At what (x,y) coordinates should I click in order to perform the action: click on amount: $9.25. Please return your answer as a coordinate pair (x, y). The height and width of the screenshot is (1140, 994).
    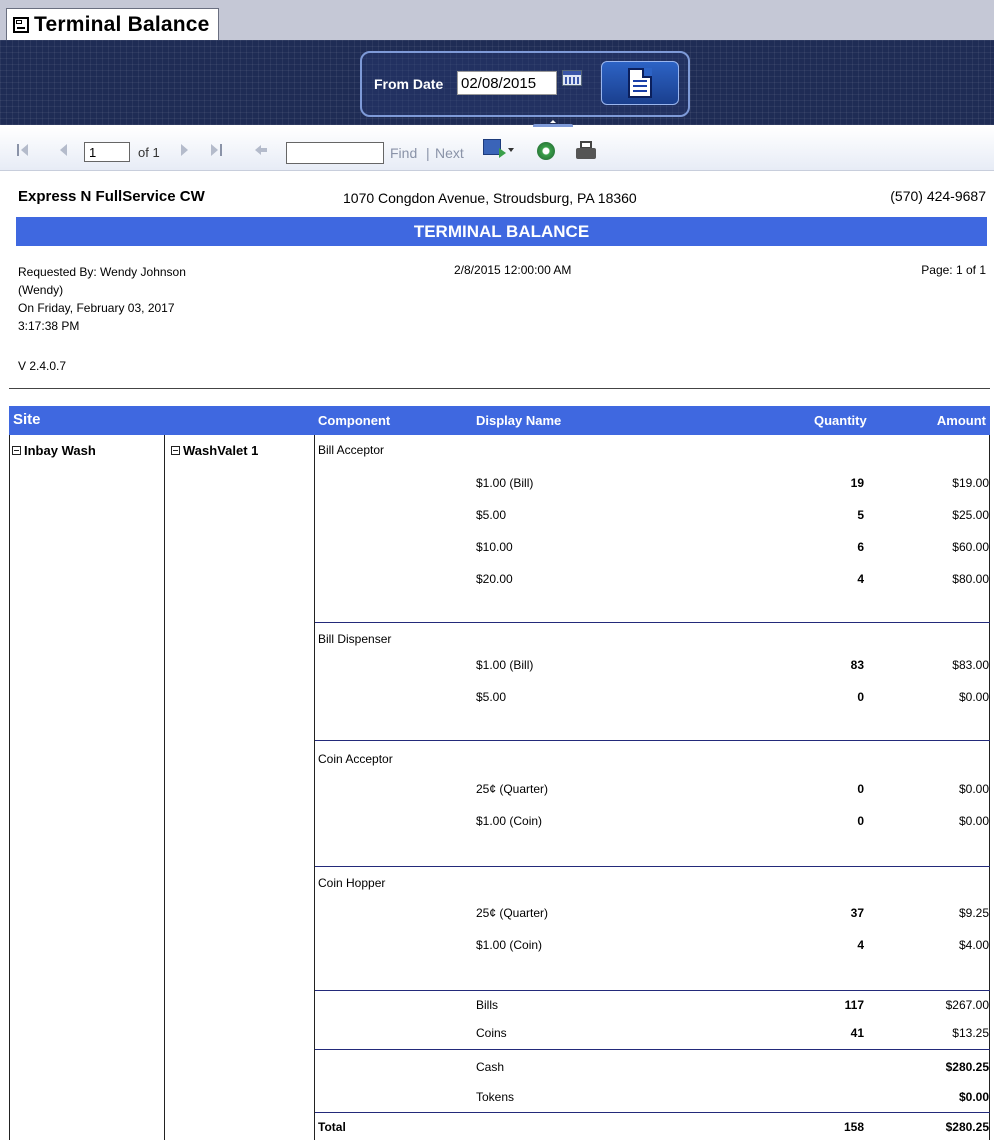
    Looking at the image, I should click on (973, 913).